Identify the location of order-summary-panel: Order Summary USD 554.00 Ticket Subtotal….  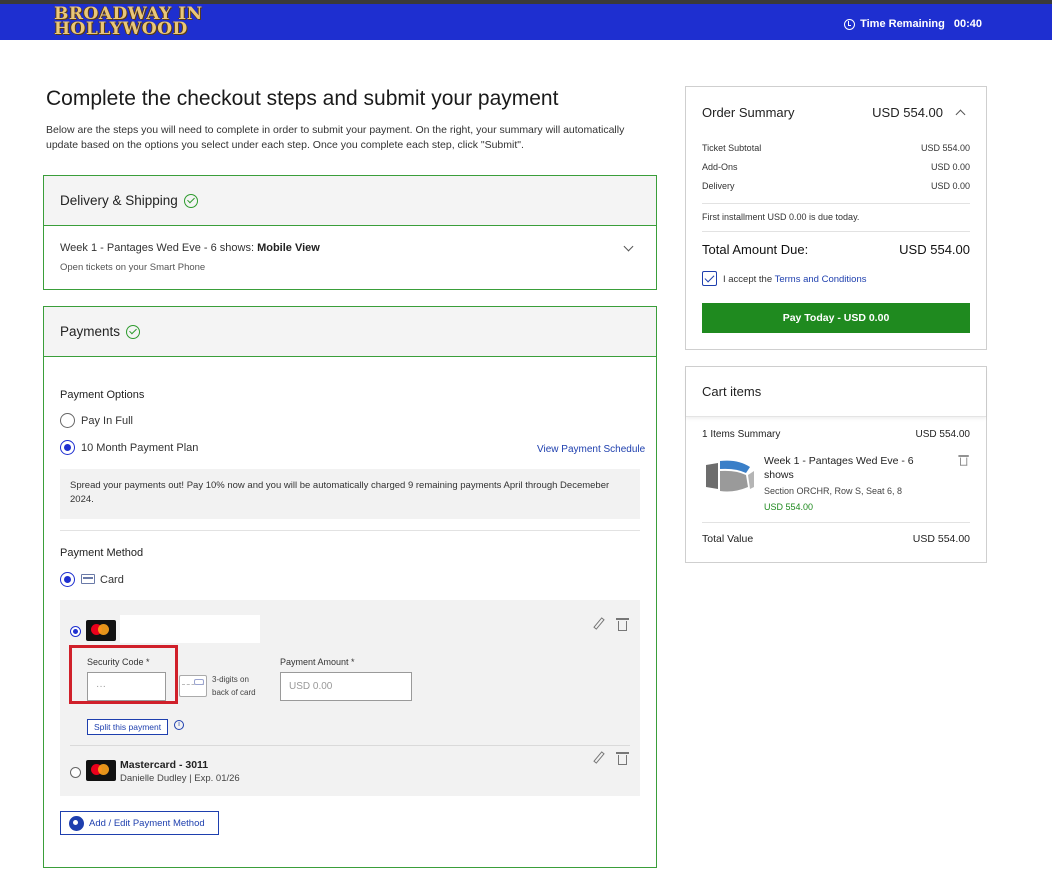
(836, 218).